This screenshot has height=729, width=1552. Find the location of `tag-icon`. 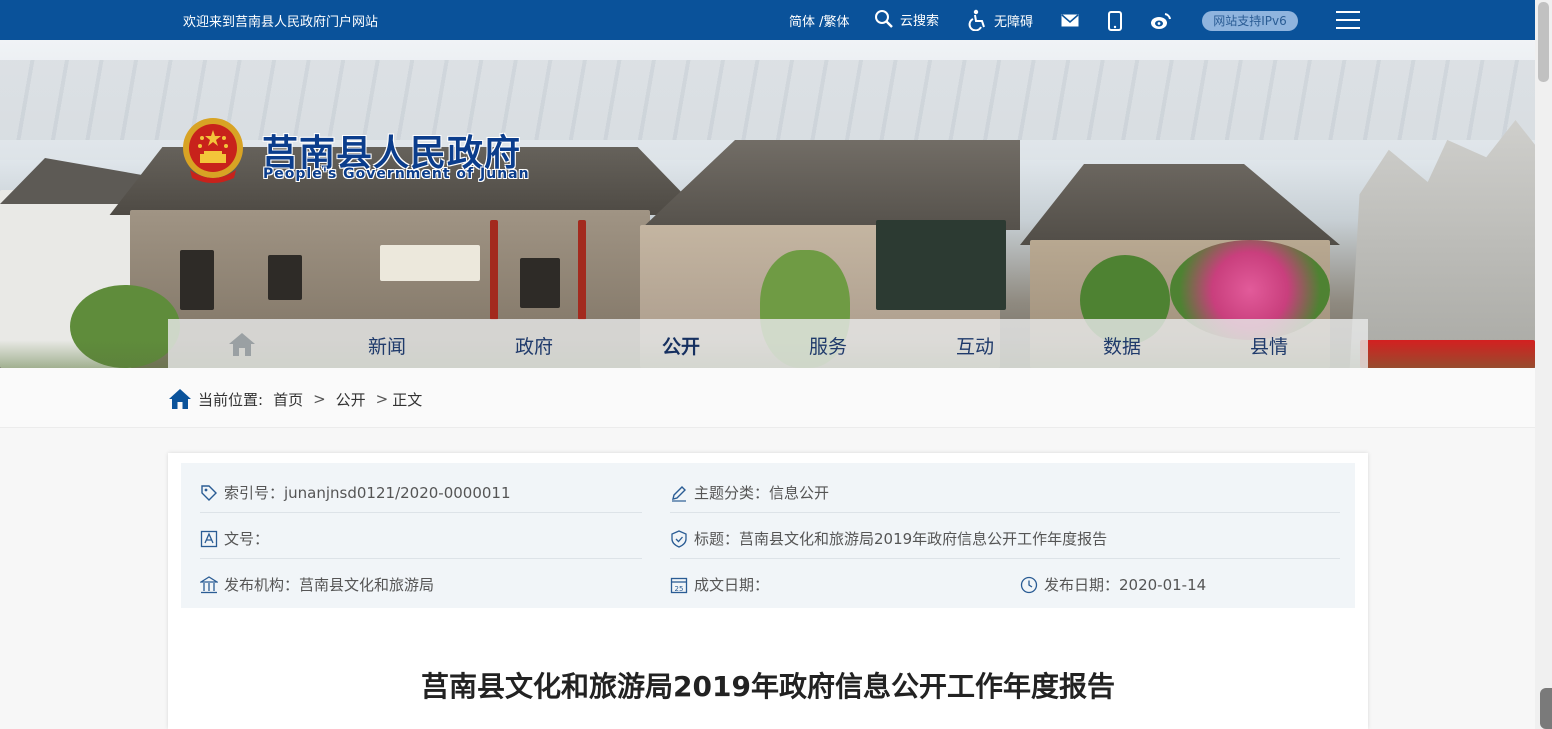

tag-icon is located at coordinates (209, 492).